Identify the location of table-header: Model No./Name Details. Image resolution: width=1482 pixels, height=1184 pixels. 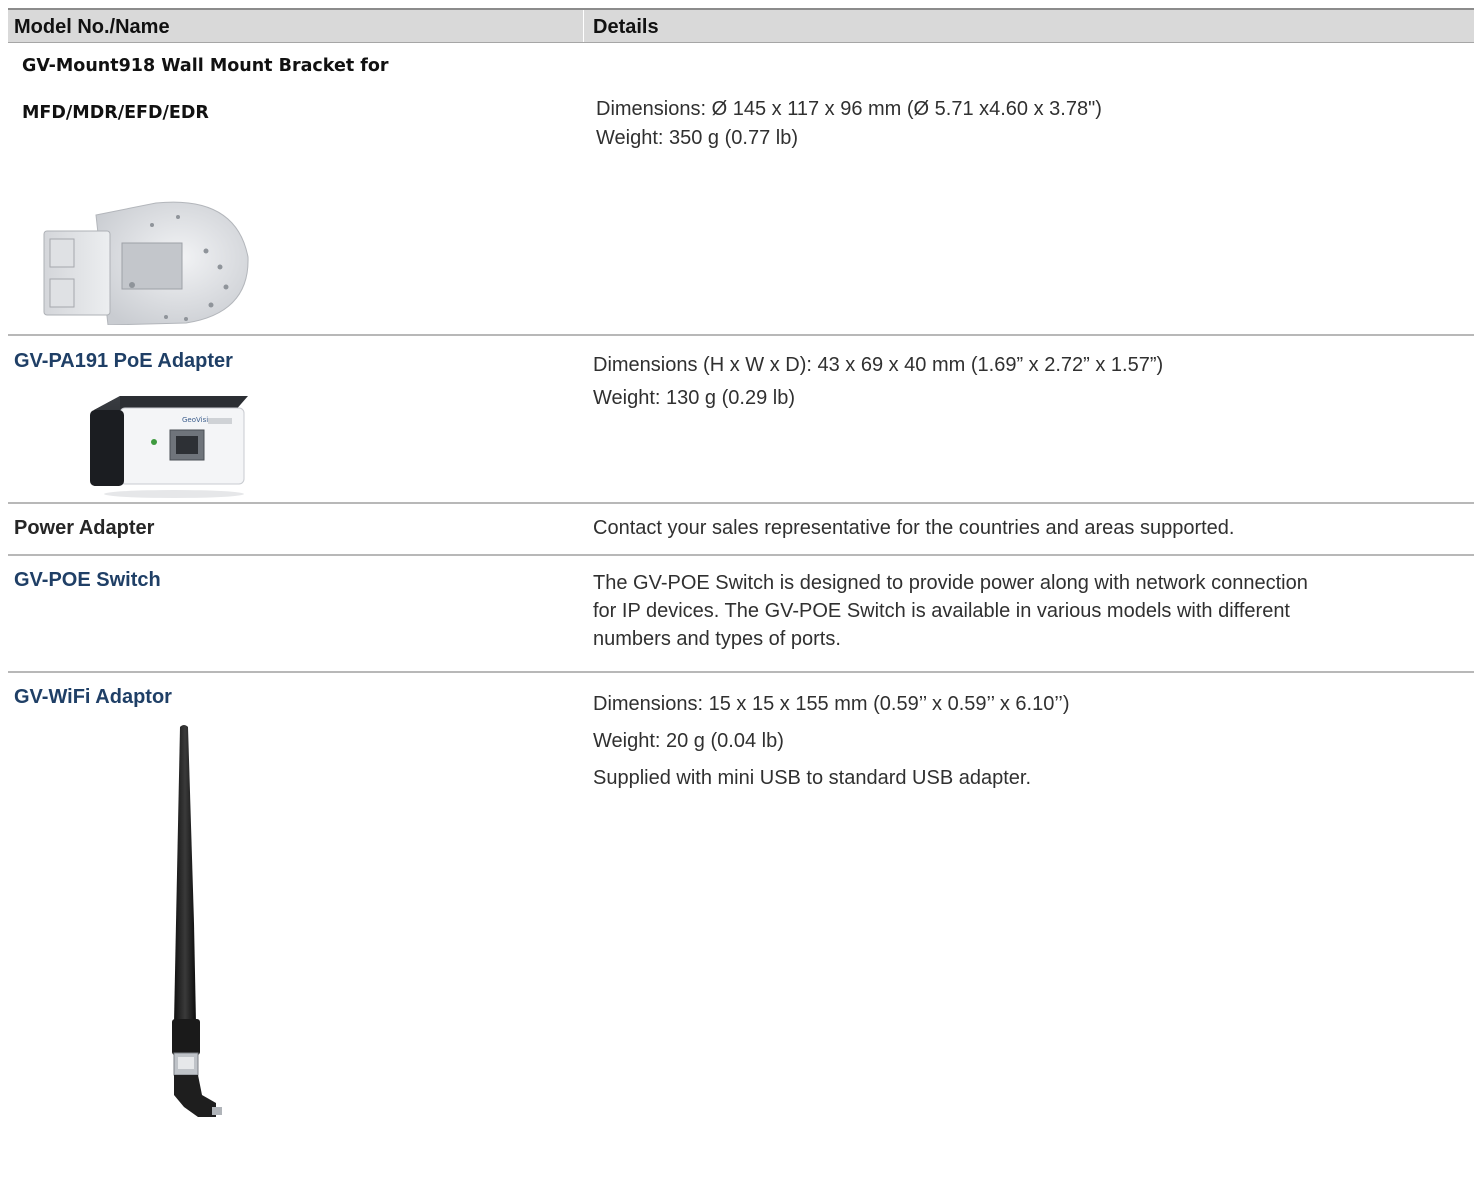
(741, 25).